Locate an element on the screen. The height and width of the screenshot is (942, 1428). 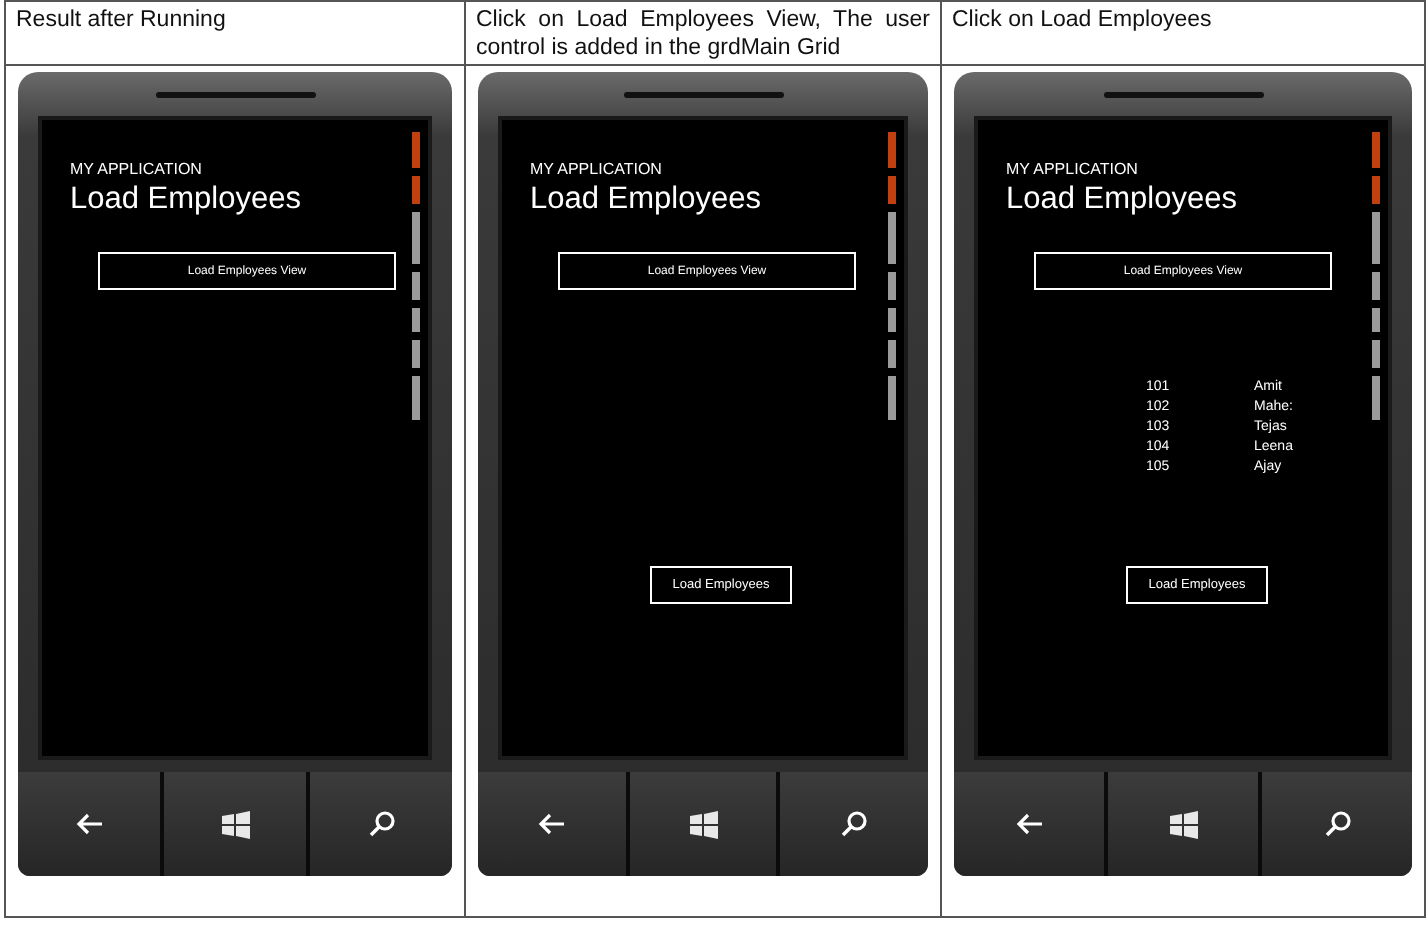
column-caption: Result after Running is located at coordinates (122, 20).